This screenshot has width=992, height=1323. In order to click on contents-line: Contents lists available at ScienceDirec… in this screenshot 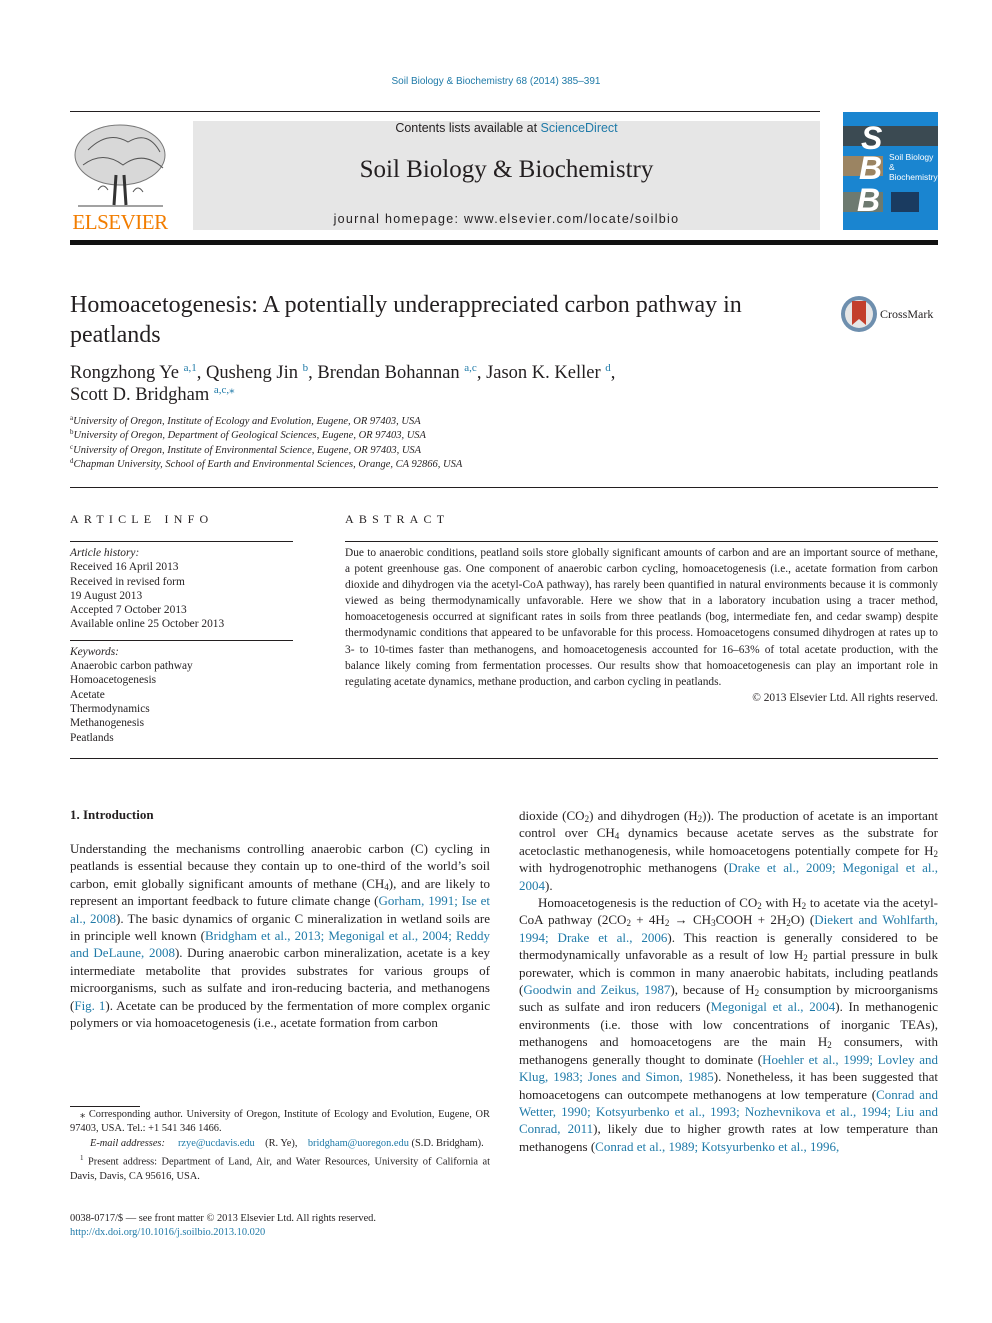, I will do `click(506, 128)`.